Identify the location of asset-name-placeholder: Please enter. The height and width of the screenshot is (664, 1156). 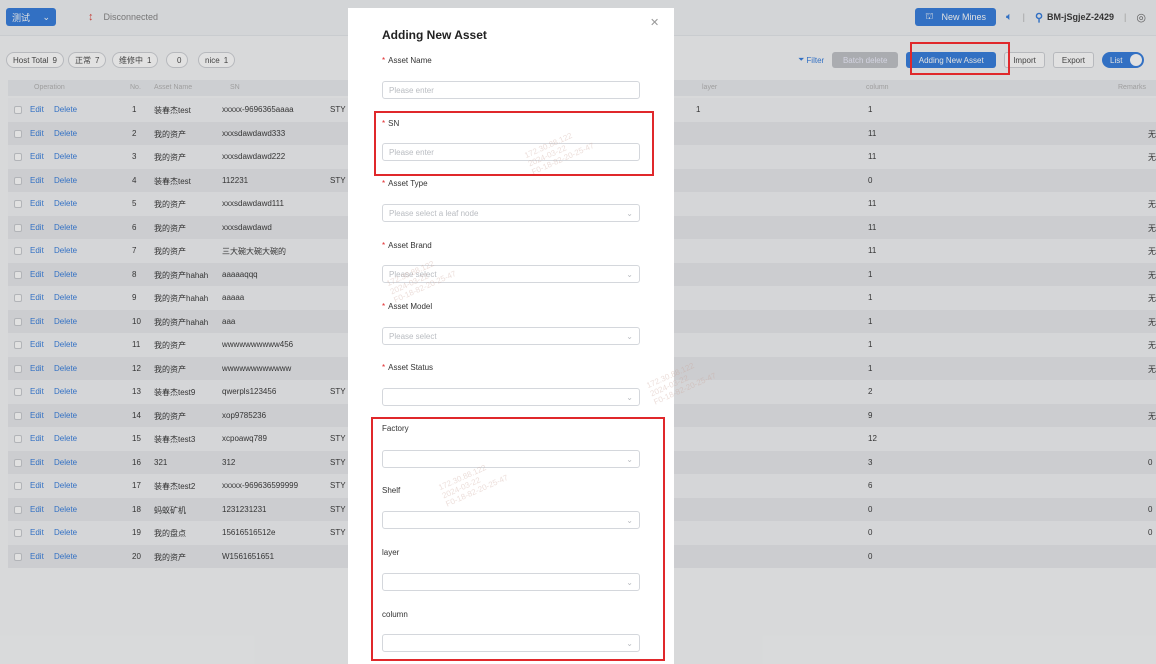
(411, 90).